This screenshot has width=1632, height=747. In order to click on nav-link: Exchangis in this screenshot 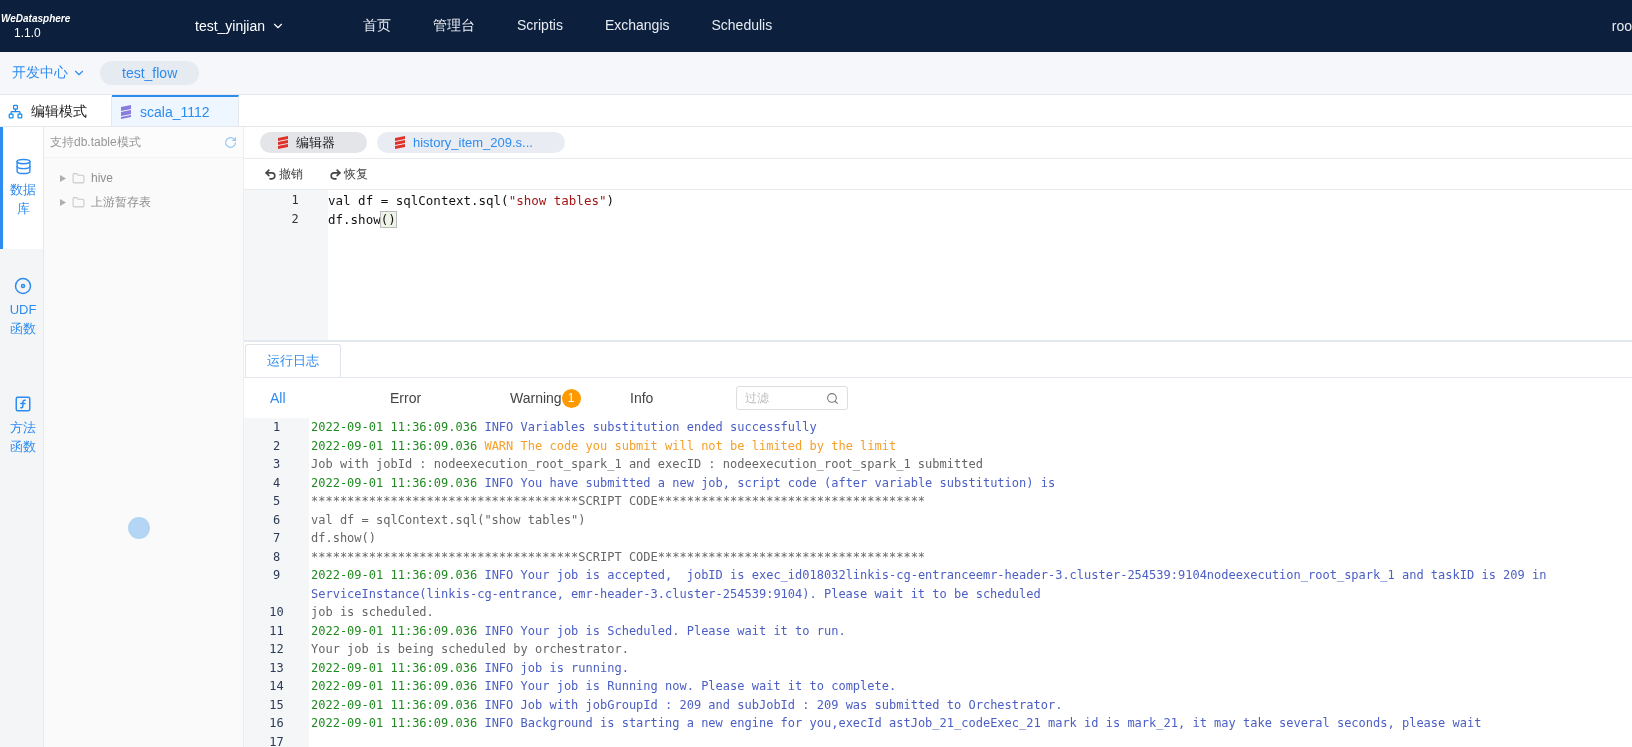, I will do `click(637, 26)`.